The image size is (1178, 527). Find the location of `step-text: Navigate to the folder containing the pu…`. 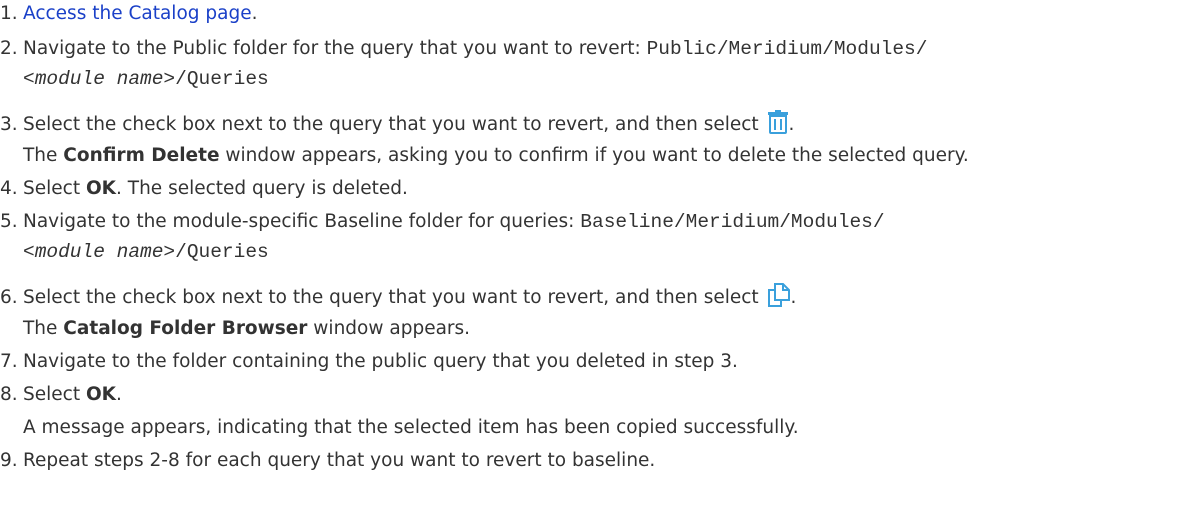

step-text: Navigate to the folder containing the pu… is located at coordinates (380, 361).